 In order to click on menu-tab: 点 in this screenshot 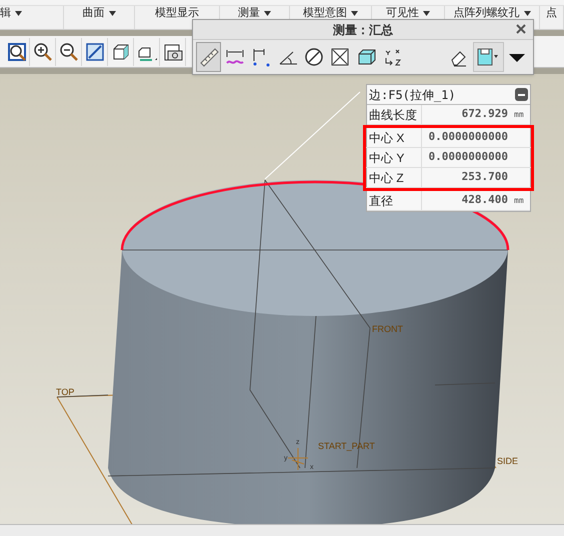, I will do `click(551, 13)`.